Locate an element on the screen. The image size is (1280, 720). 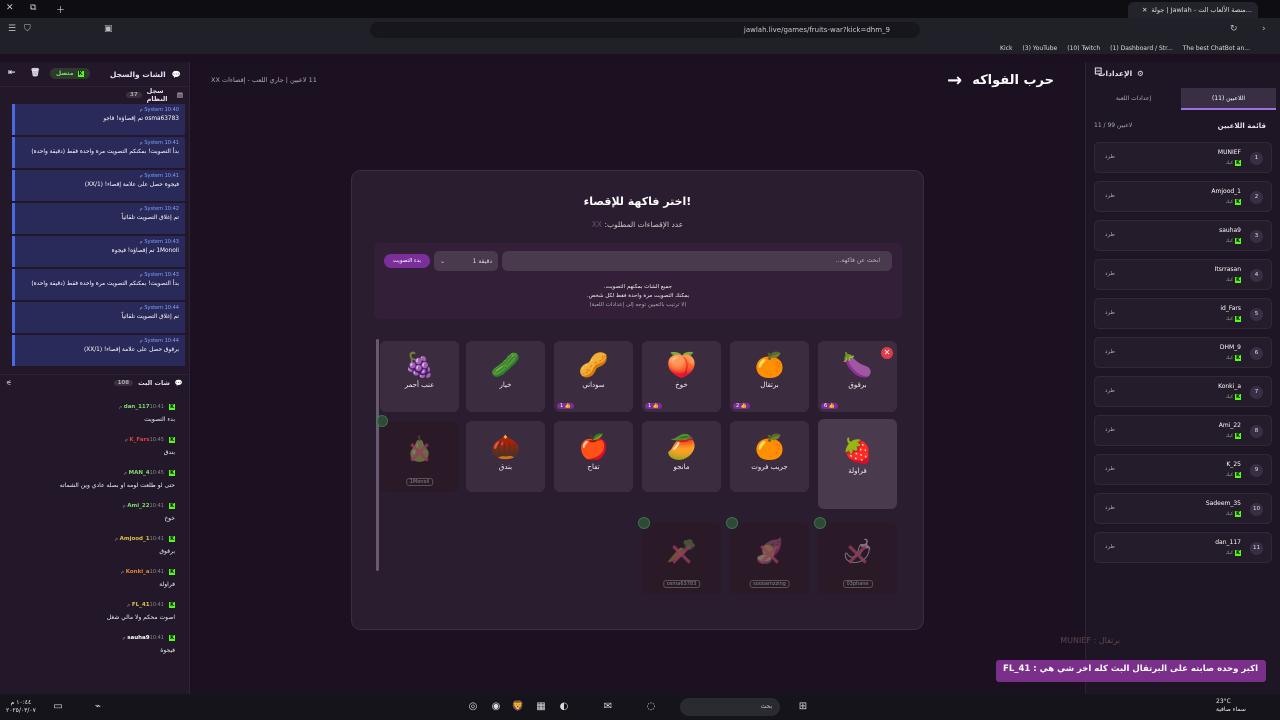
chat-username: Ami_22 is located at coordinates (138, 506).